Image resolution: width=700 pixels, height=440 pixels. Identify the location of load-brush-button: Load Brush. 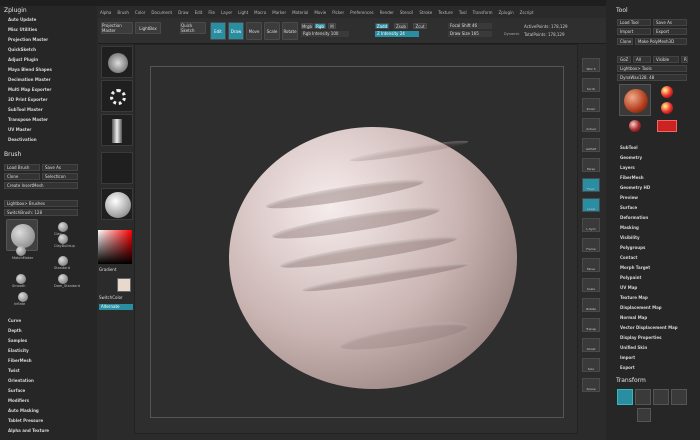
(22, 167).